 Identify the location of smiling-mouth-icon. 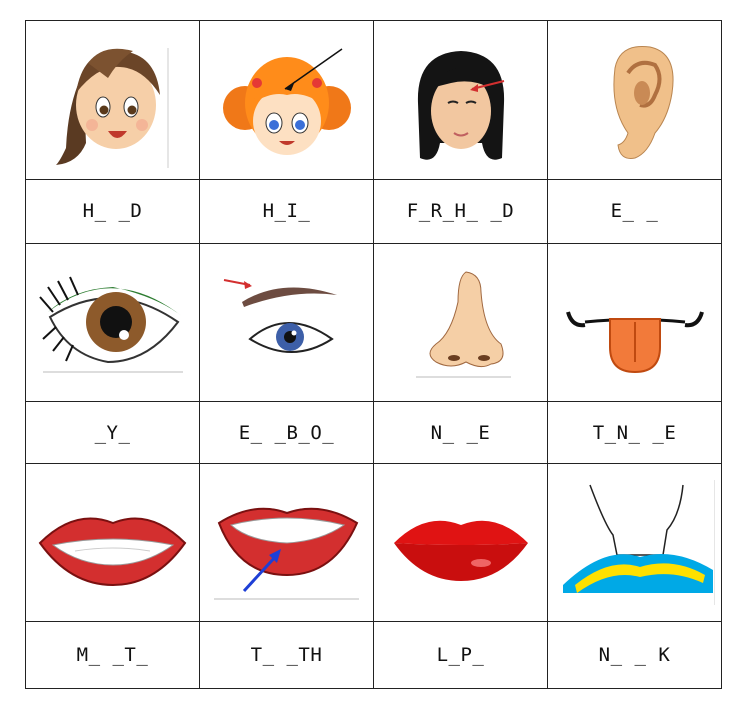
(112, 551).